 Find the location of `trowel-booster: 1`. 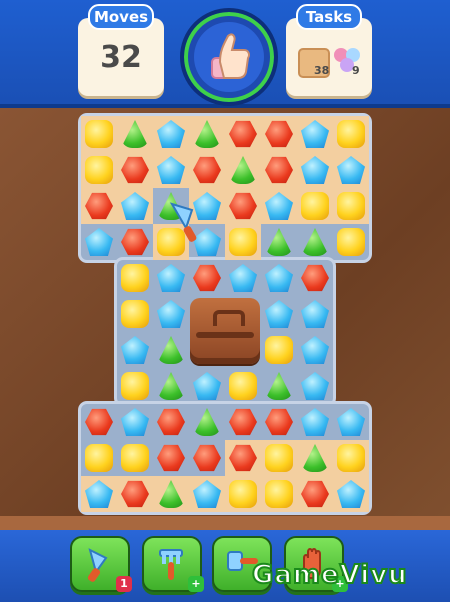

trowel-booster: 1 is located at coordinates (101, 564).